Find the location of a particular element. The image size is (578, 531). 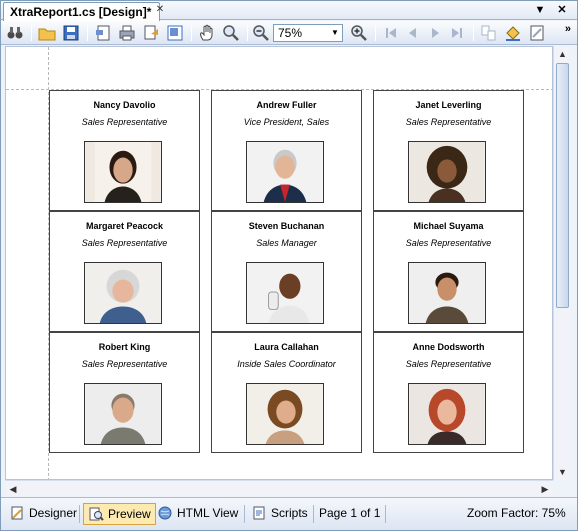

preview-icon is located at coordinates (96, 514).